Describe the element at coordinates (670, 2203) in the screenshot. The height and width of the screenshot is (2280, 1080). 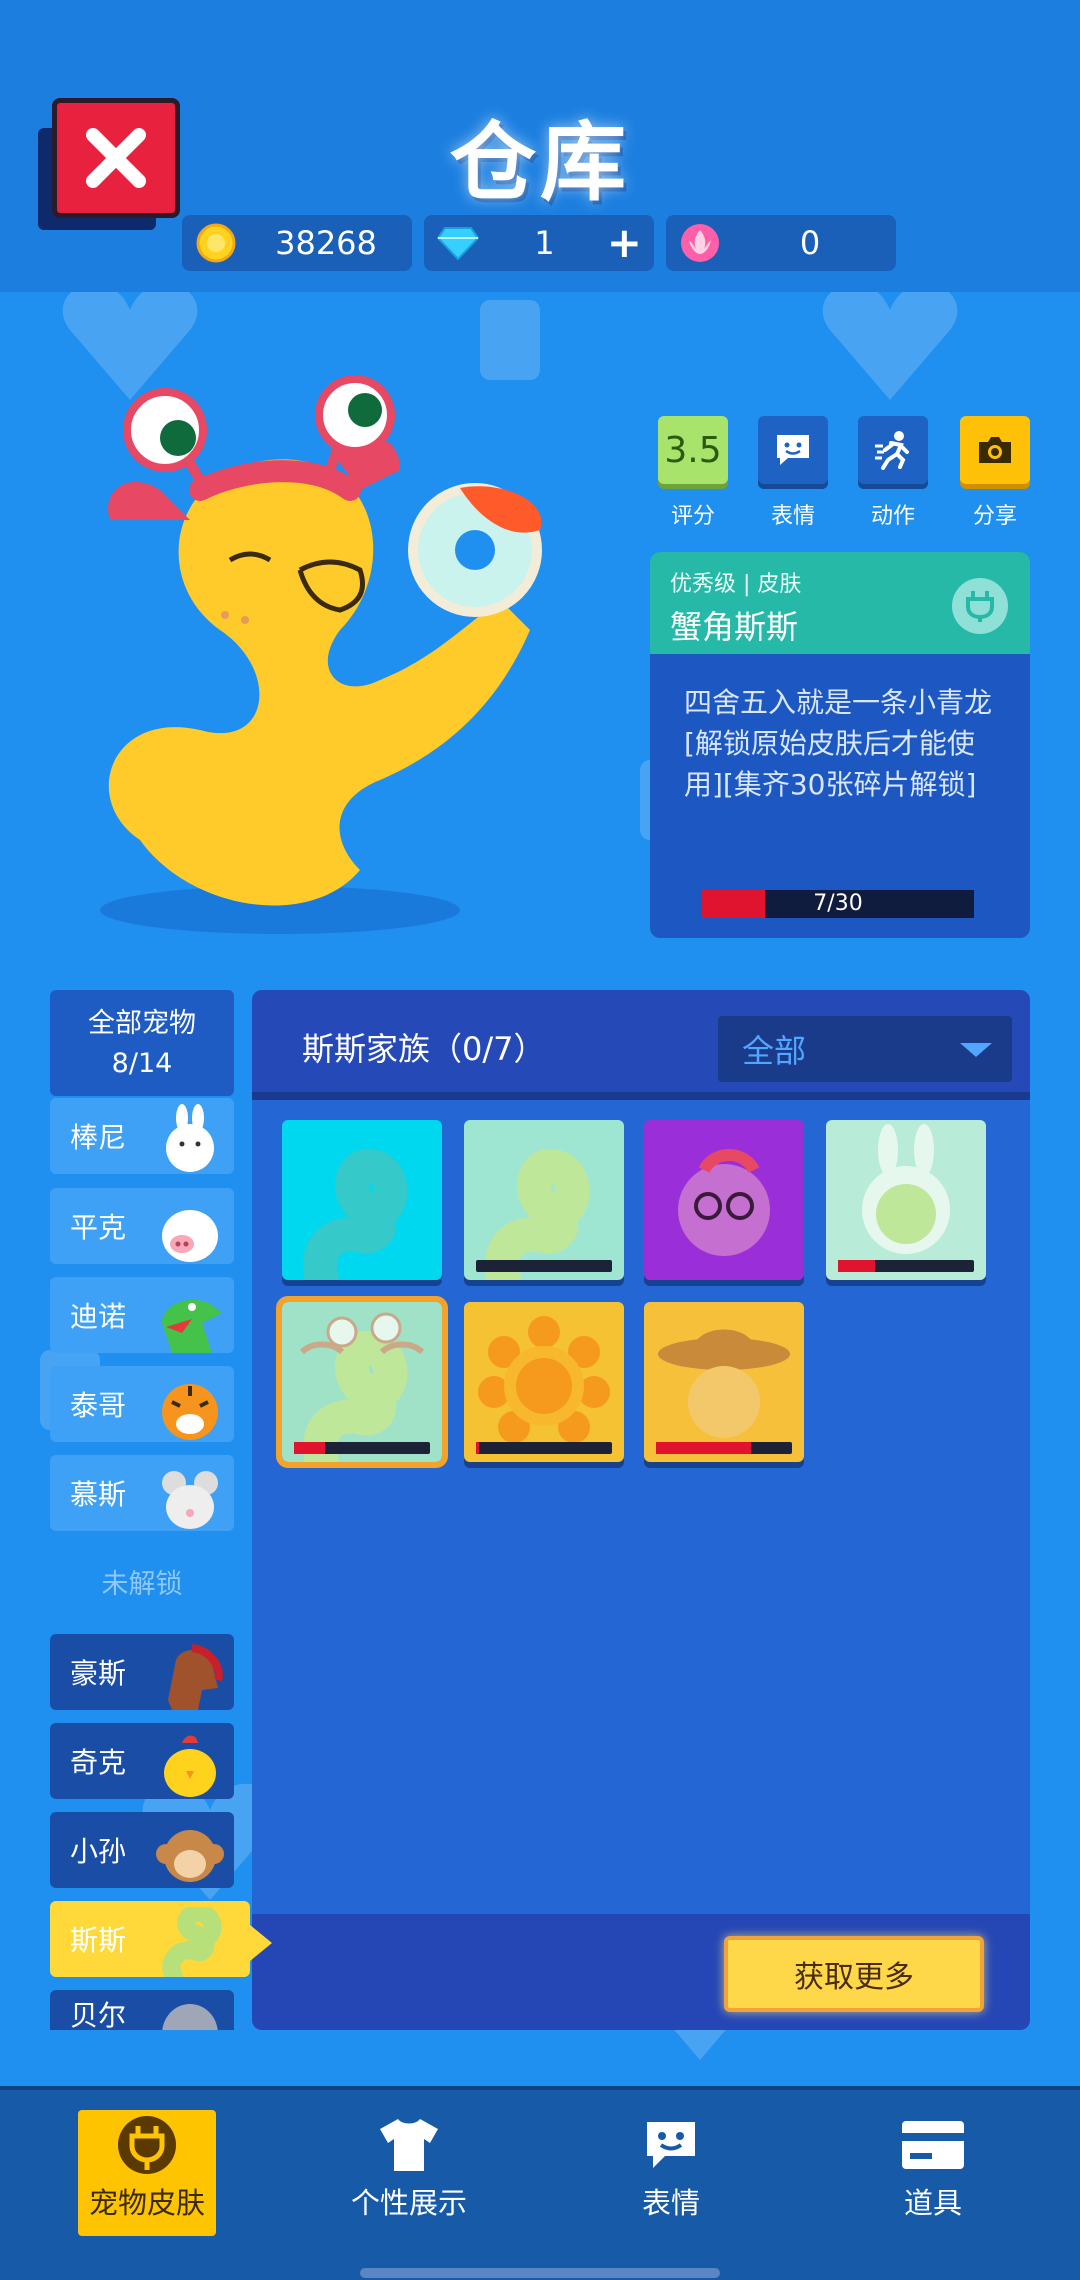
I see `nav-label: 表情` at that location.